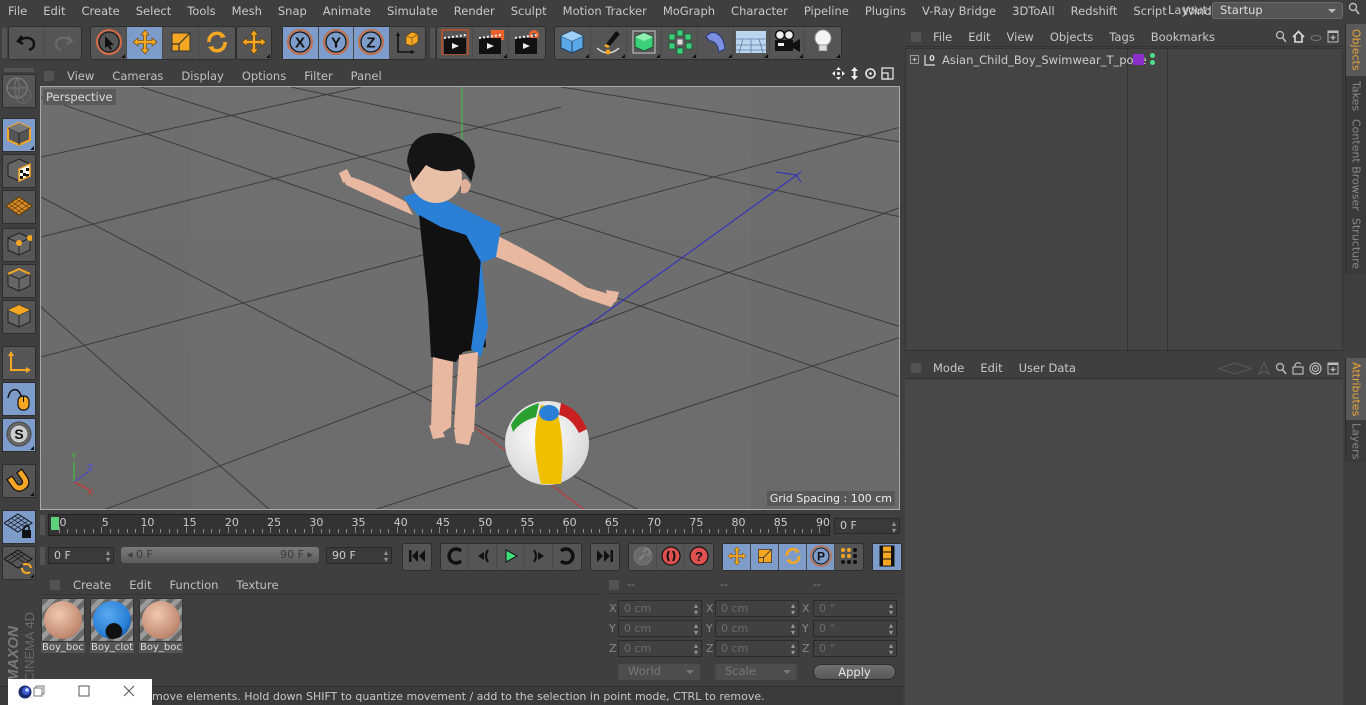  What do you see at coordinates (19, 281) in the screenshot?
I see `edges-mode-button` at bounding box center [19, 281].